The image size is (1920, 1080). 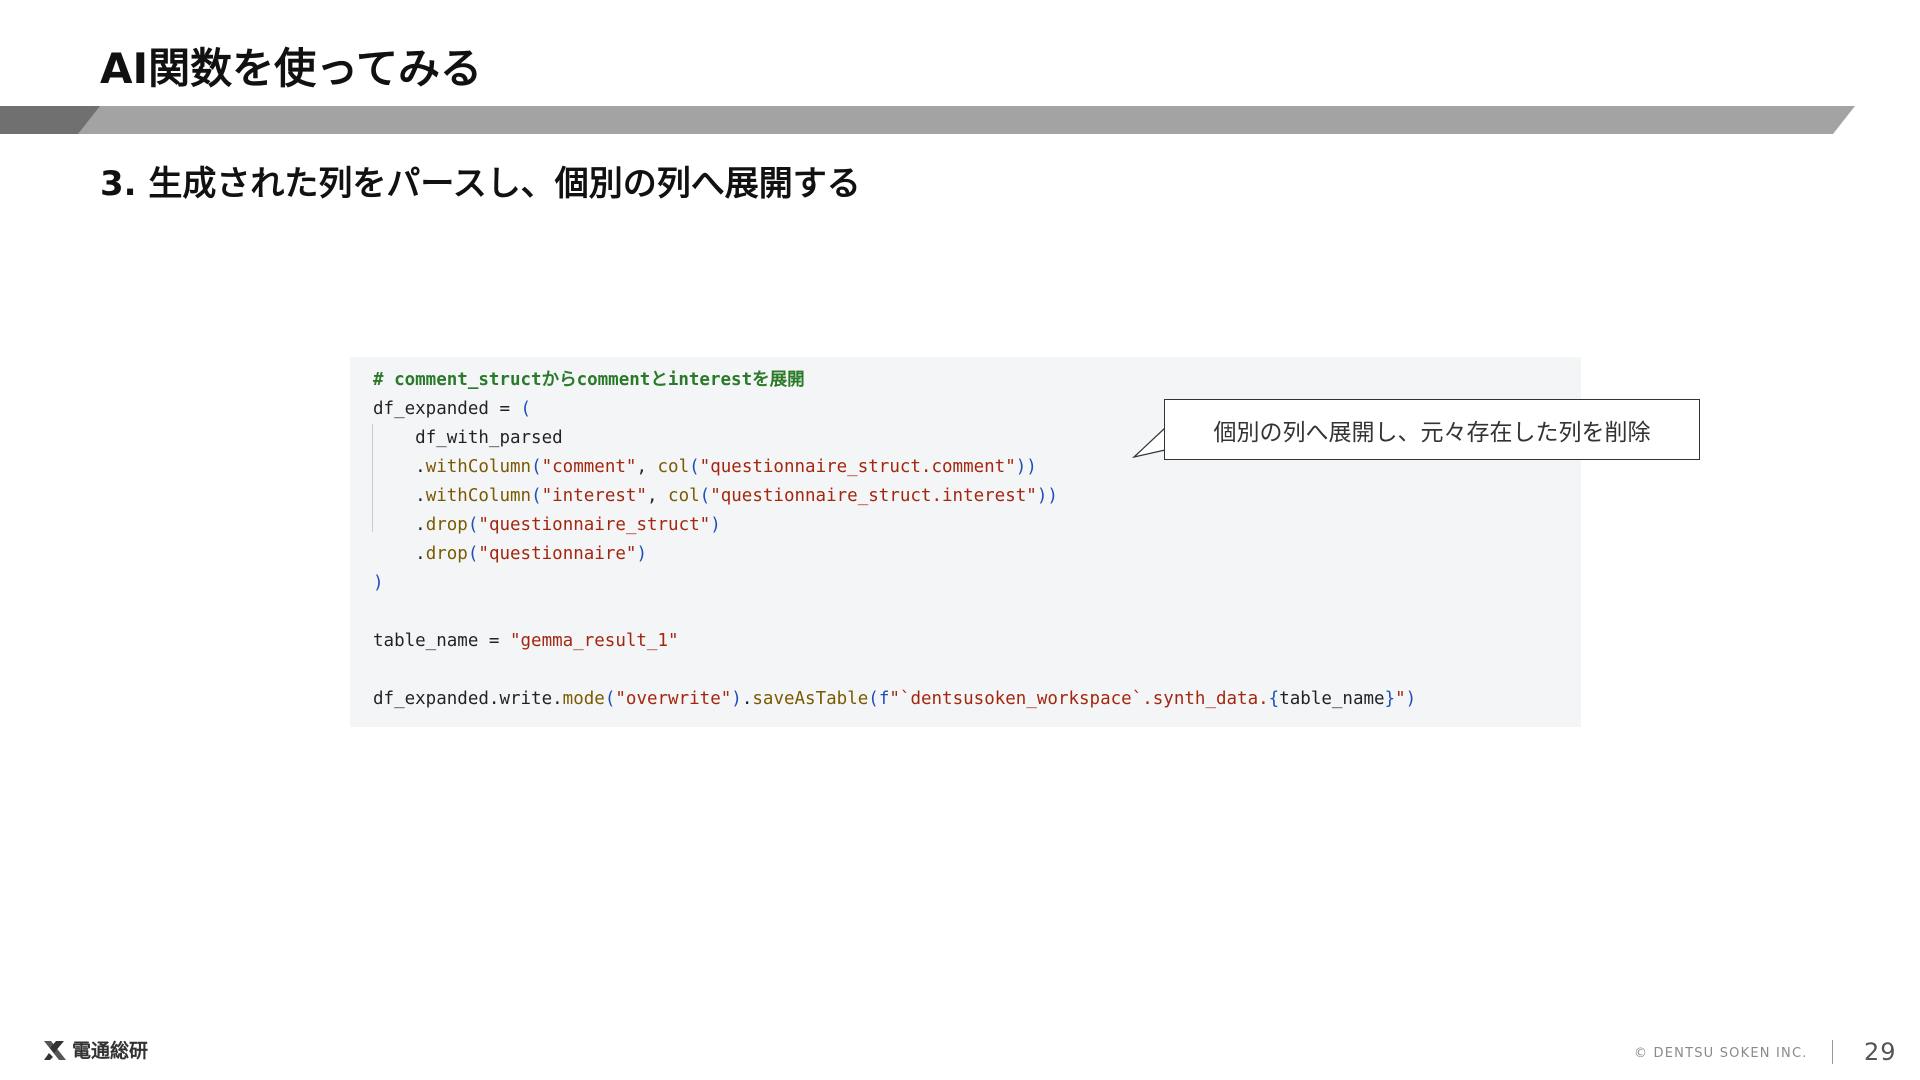 What do you see at coordinates (378, 583) in the screenshot?
I see `code-paren-close: )` at bounding box center [378, 583].